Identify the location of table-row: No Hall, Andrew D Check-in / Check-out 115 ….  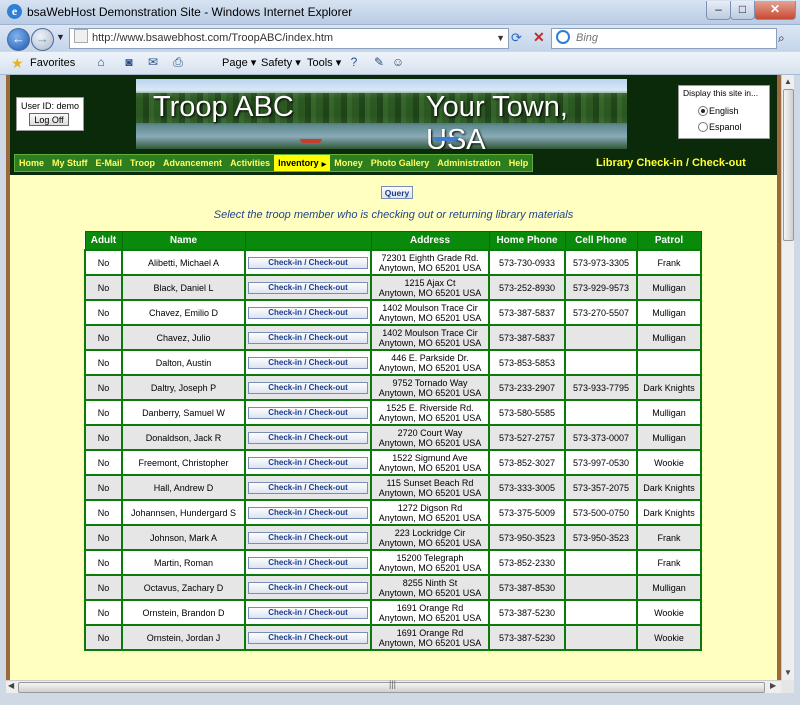
(393, 487).